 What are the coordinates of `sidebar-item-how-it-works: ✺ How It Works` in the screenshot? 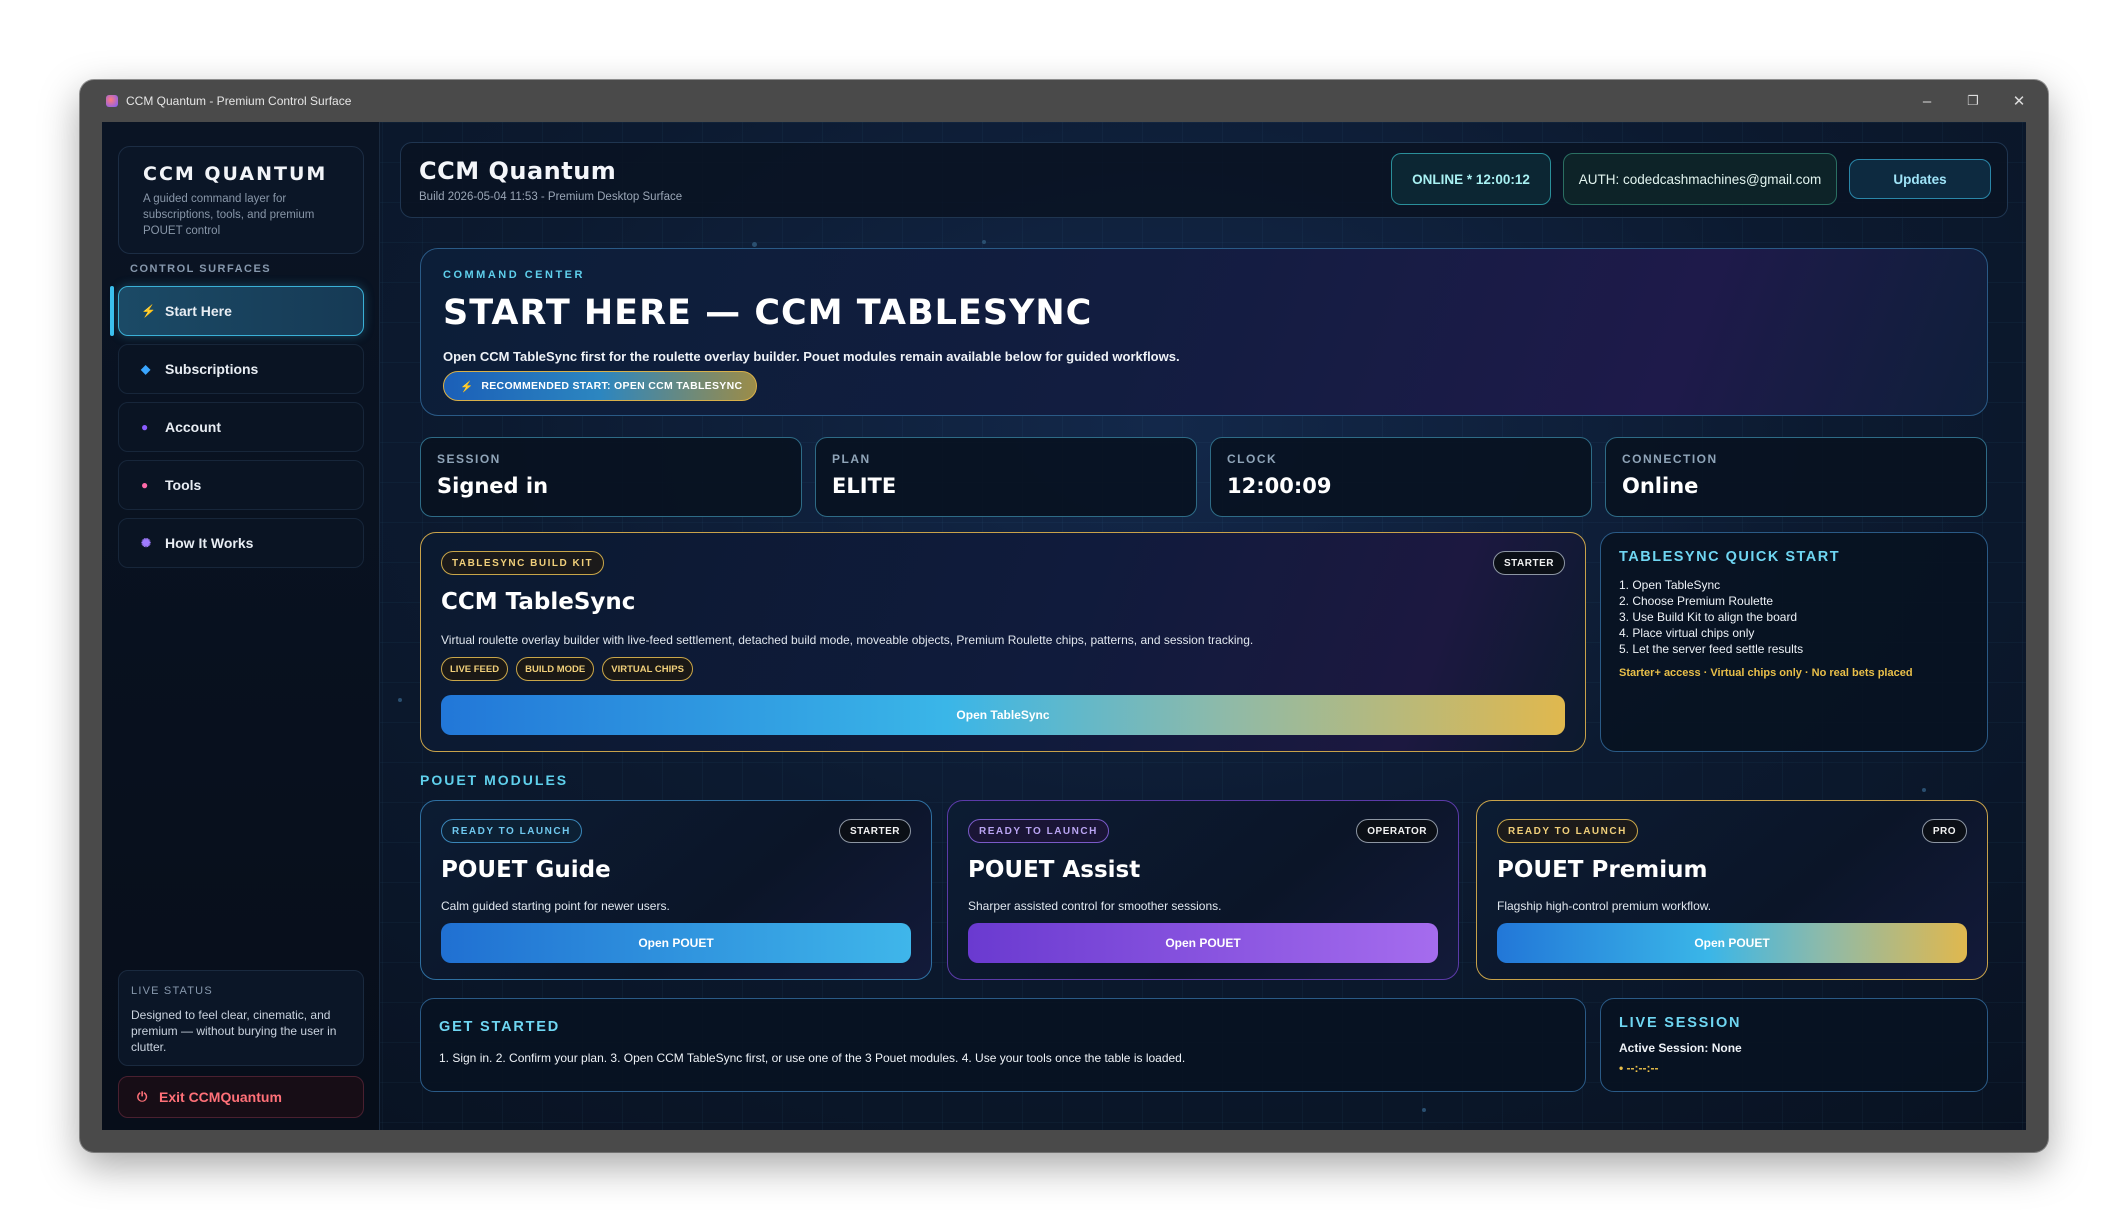 It's located at (241, 543).